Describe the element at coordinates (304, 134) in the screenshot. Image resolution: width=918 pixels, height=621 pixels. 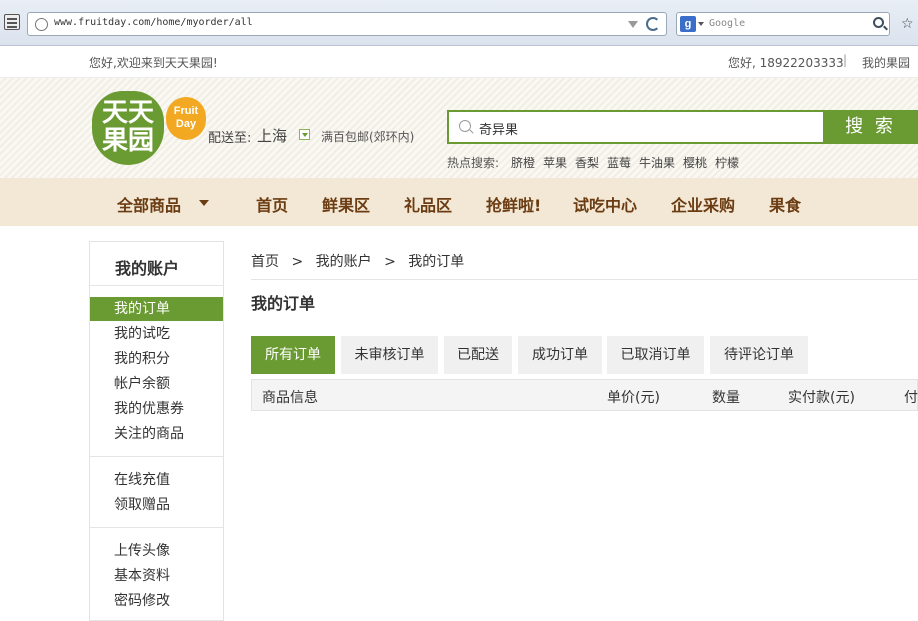
I see `city-dropdown-icon` at that location.